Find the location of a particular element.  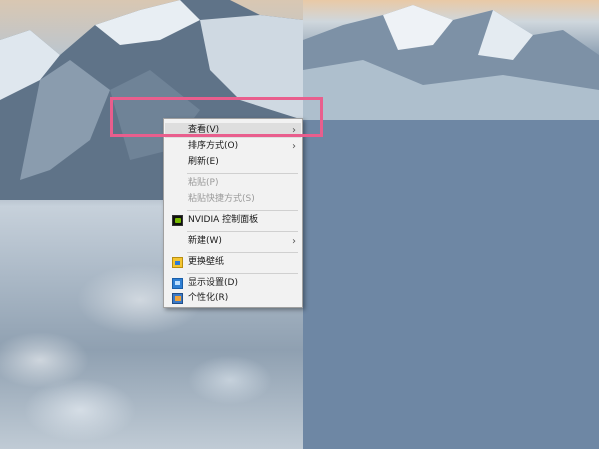

menu-item-personalize: 个性化(R) is located at coordinates (233, 298).